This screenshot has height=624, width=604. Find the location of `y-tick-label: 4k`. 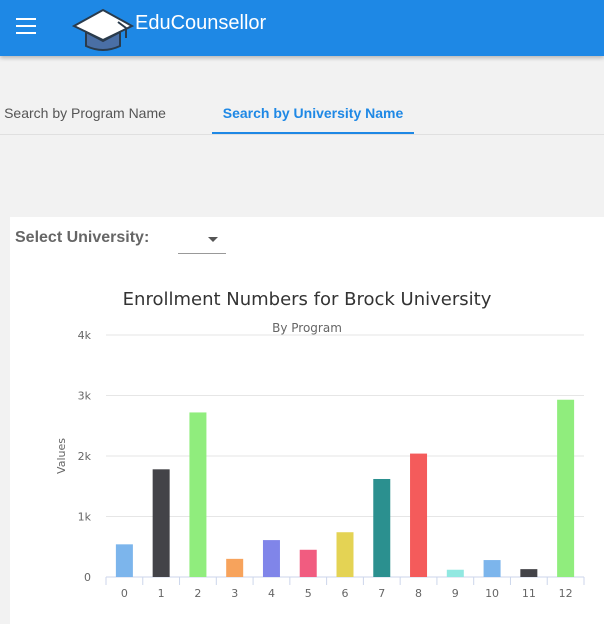

y-tick-label: 4k is located at coordinates (85, 335).